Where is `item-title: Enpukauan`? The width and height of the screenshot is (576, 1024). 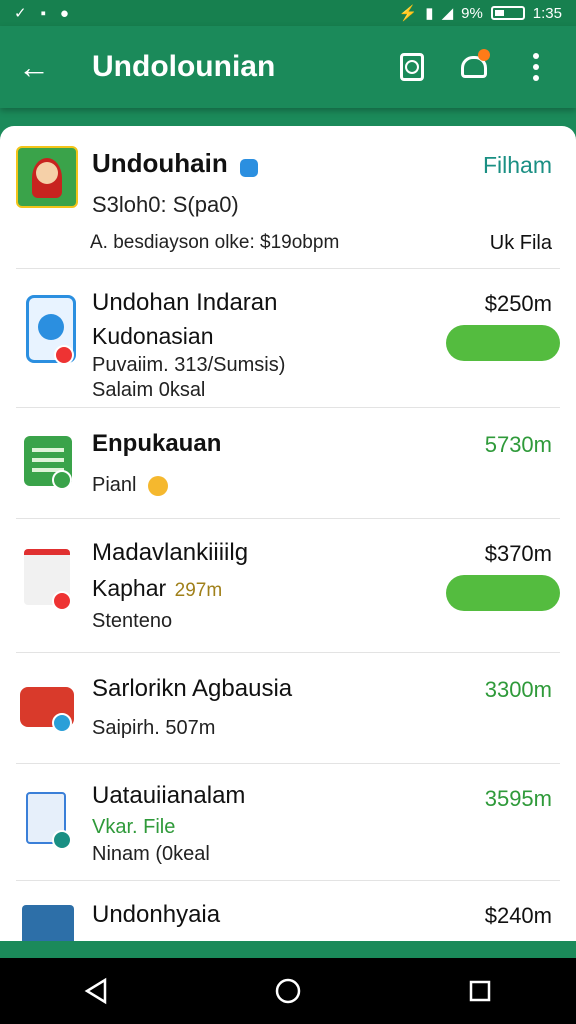 item-title: Enpukauan is located at coordinates (157, 443).